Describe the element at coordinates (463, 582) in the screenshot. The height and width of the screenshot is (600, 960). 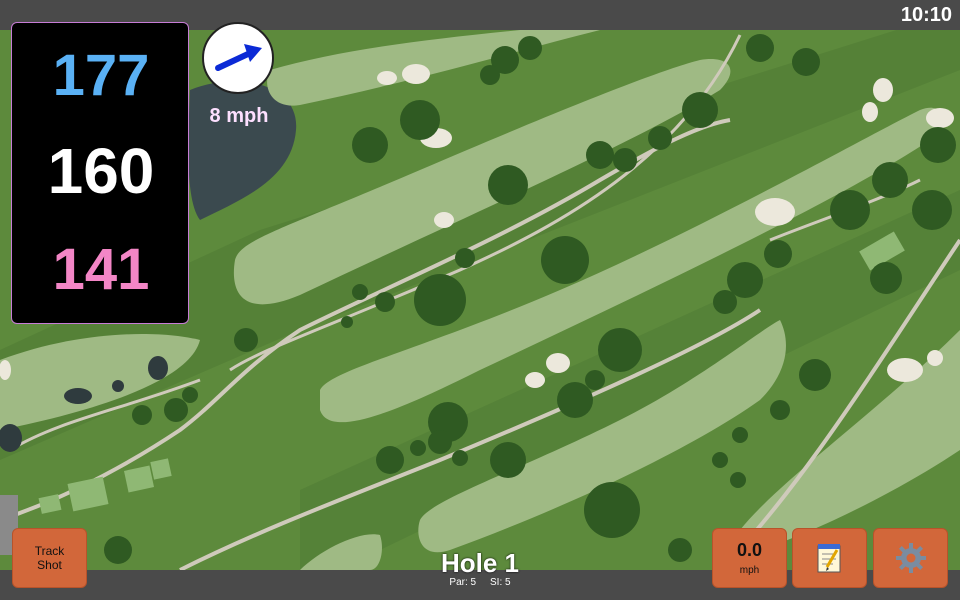
I see `hole-par: Par: 5` at that location.